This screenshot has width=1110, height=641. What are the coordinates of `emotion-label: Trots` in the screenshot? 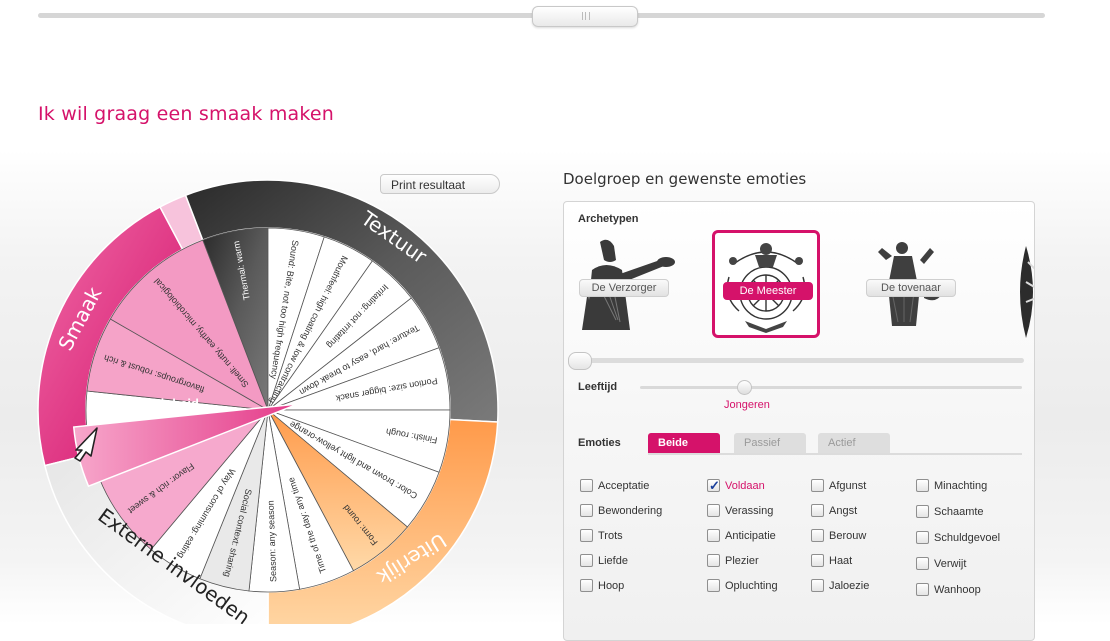 It's located at (610, 536).